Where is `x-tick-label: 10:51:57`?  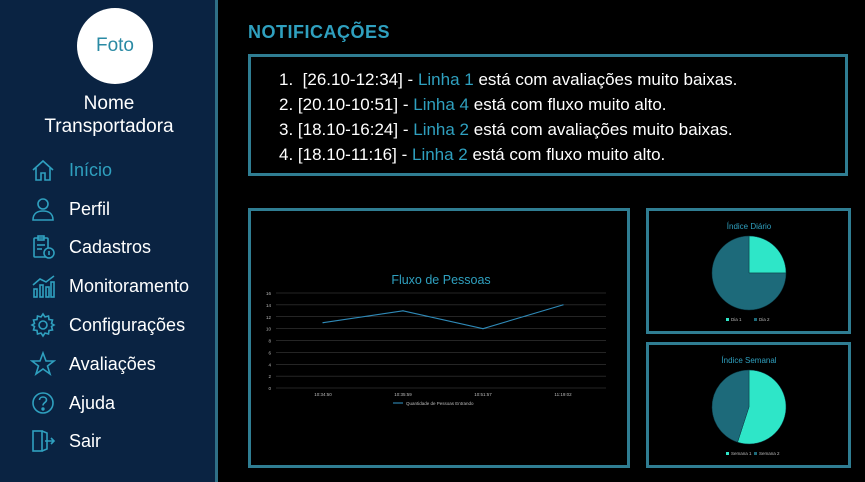 x-tick-label: 10:51:57 is located at coordinates (483, 394).